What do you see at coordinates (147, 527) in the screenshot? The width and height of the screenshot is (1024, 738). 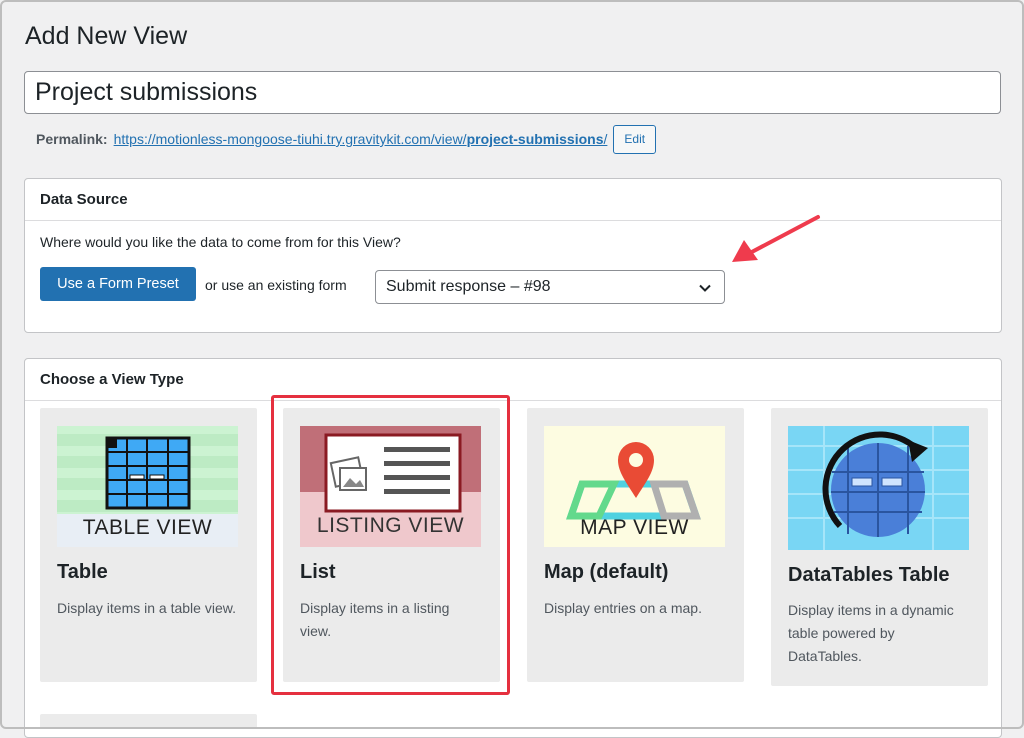 I see `table-thumb-caption: TABLE VIEW` at bounding box center [147, 527].